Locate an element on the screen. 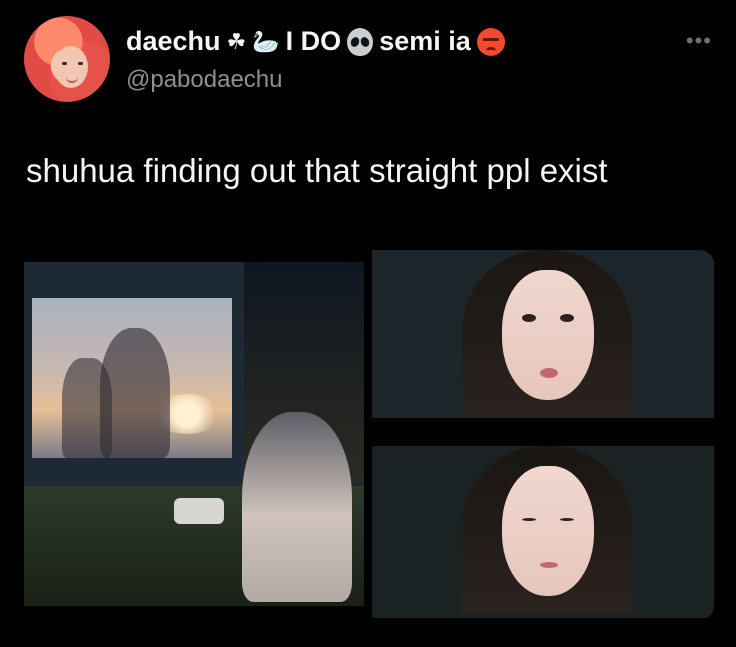  couple-silhouette-right is located at coordinates (135, 393).